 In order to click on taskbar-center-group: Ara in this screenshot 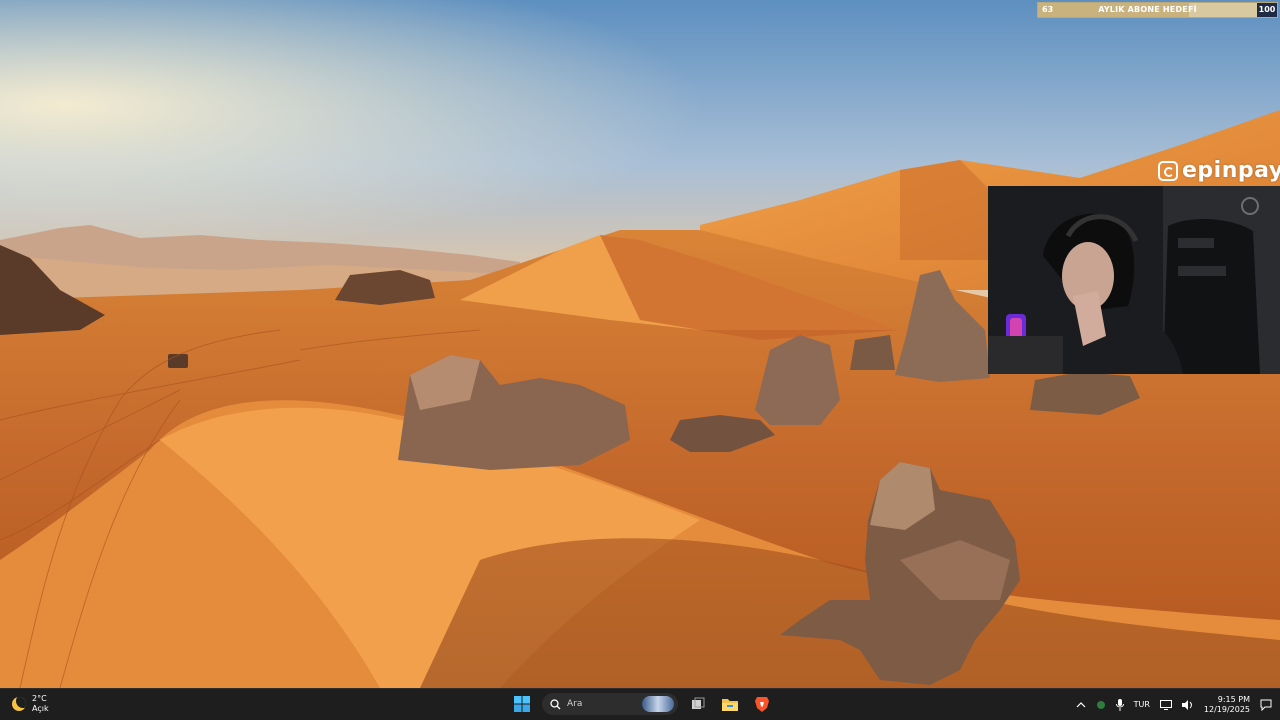, I will do `click(642, 704)`.